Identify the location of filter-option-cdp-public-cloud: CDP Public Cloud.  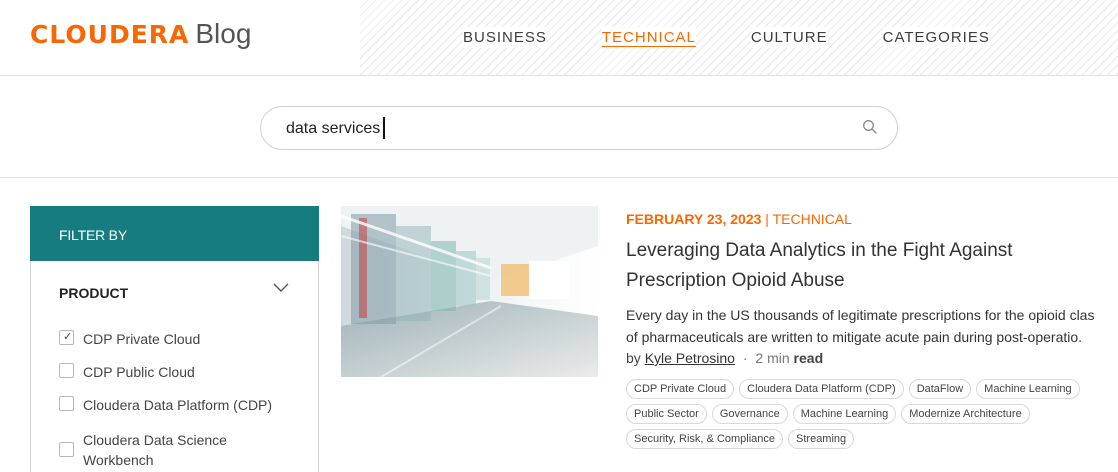
(127, 372).